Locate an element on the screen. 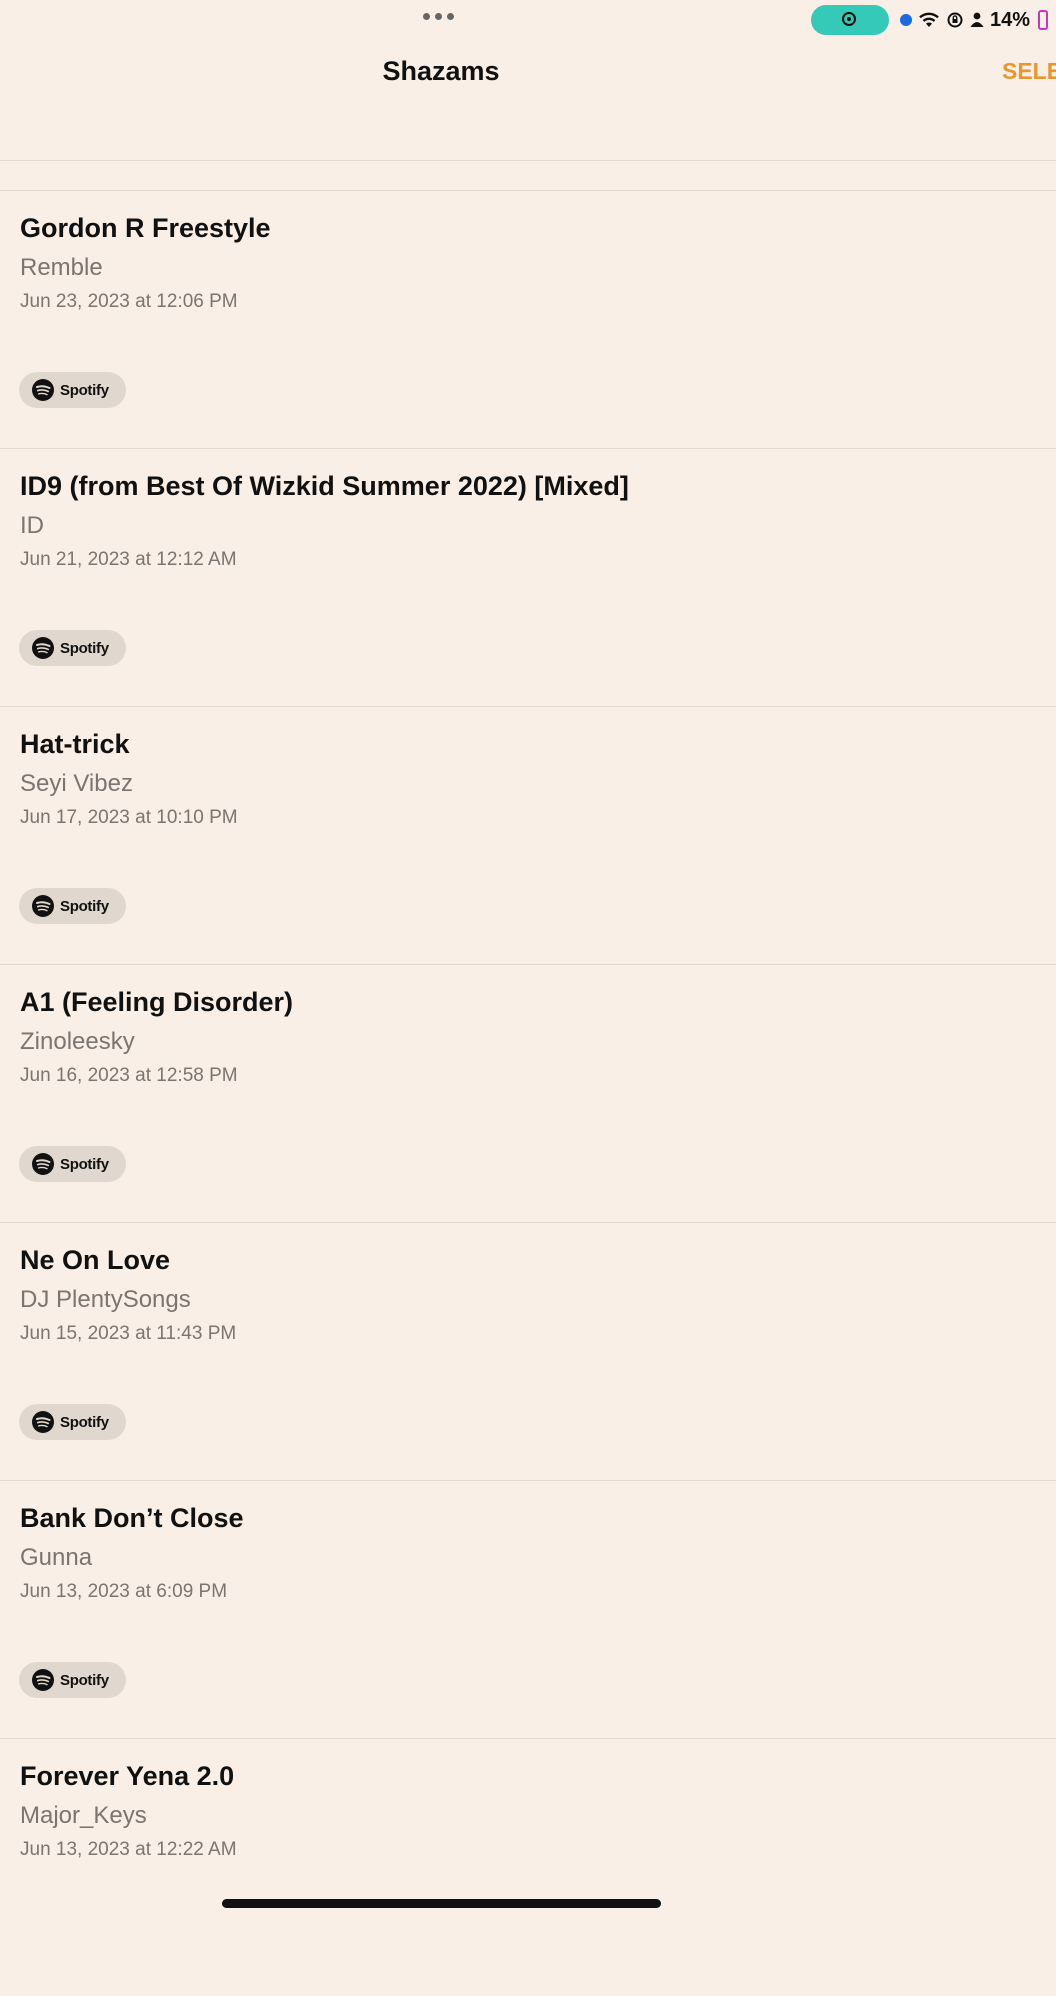  status-bar: 14% is located at coordinates (528, 20).